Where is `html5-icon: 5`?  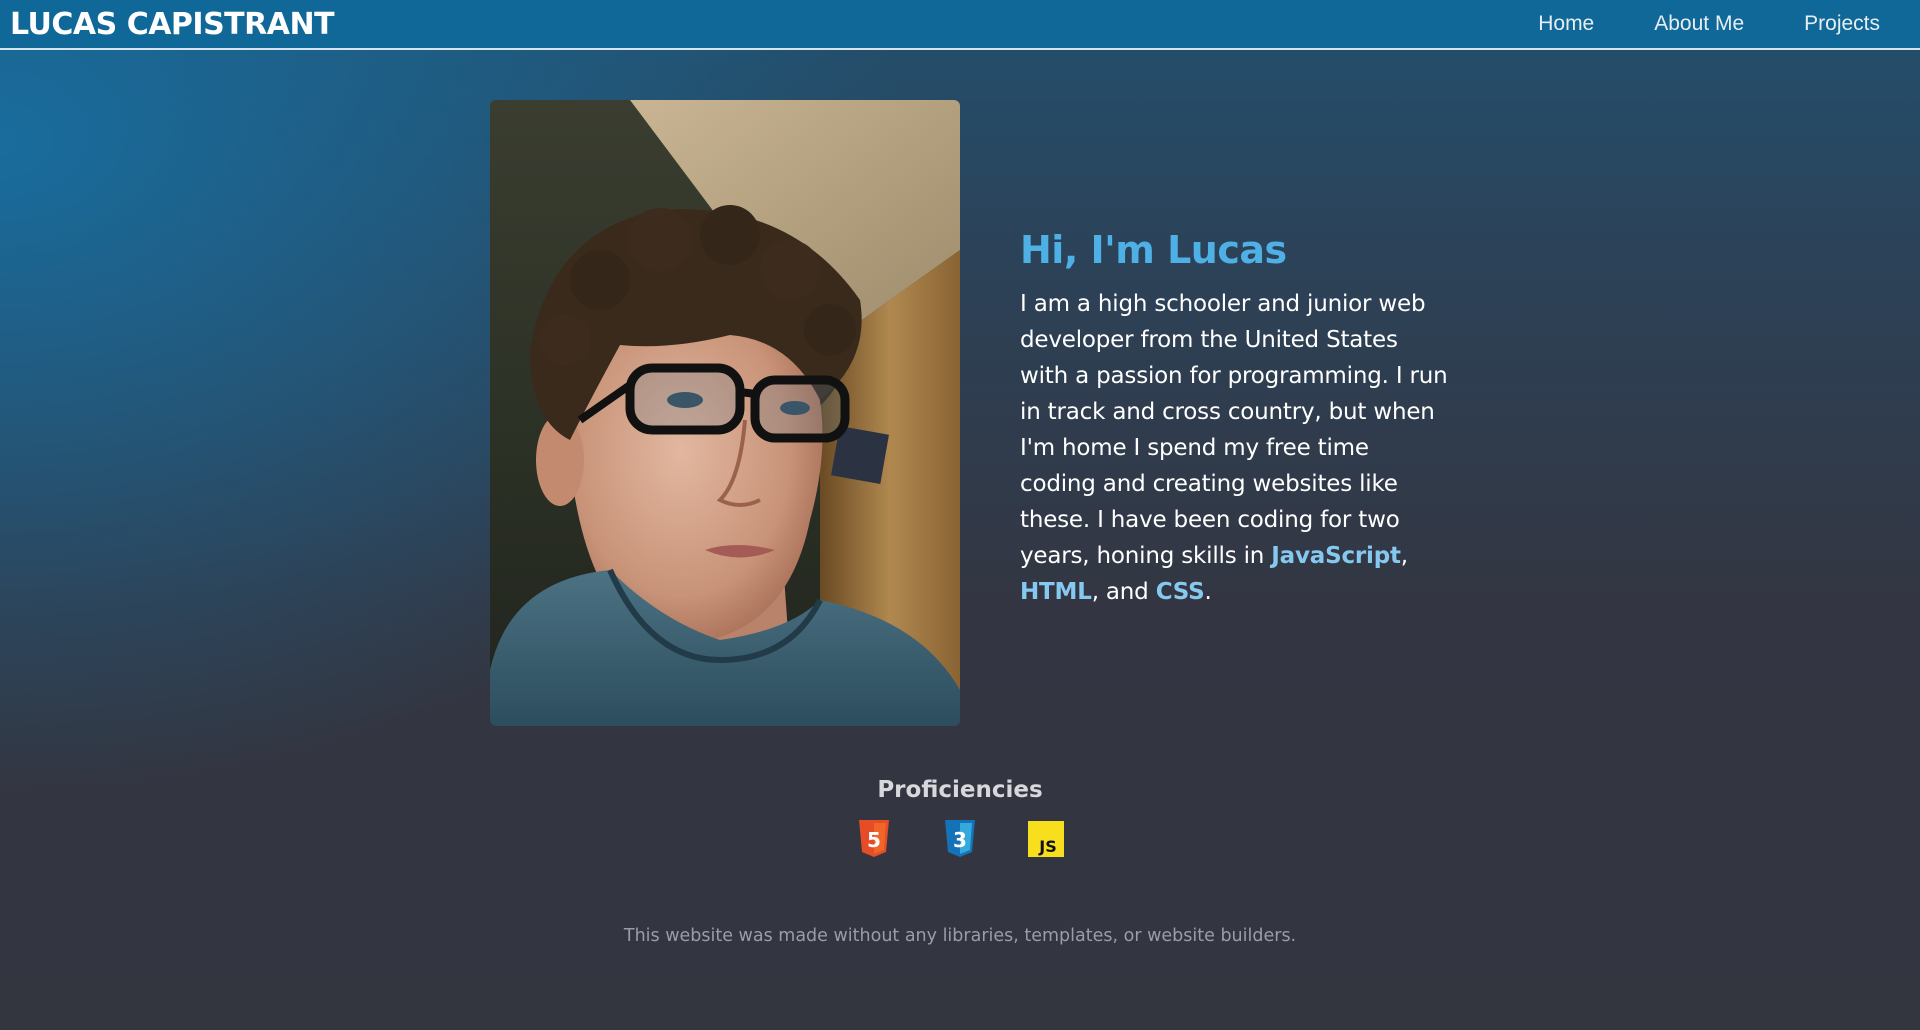 html5-icon: 5 is located at coordinates (874, 839).